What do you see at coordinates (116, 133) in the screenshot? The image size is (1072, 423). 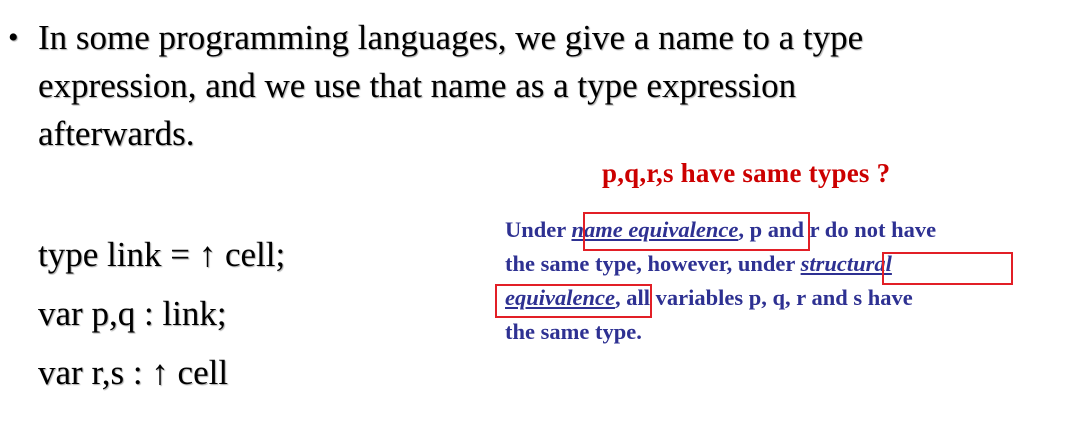 I see `bullet-line-3: afterwards.` at bounding box center [116, 133].